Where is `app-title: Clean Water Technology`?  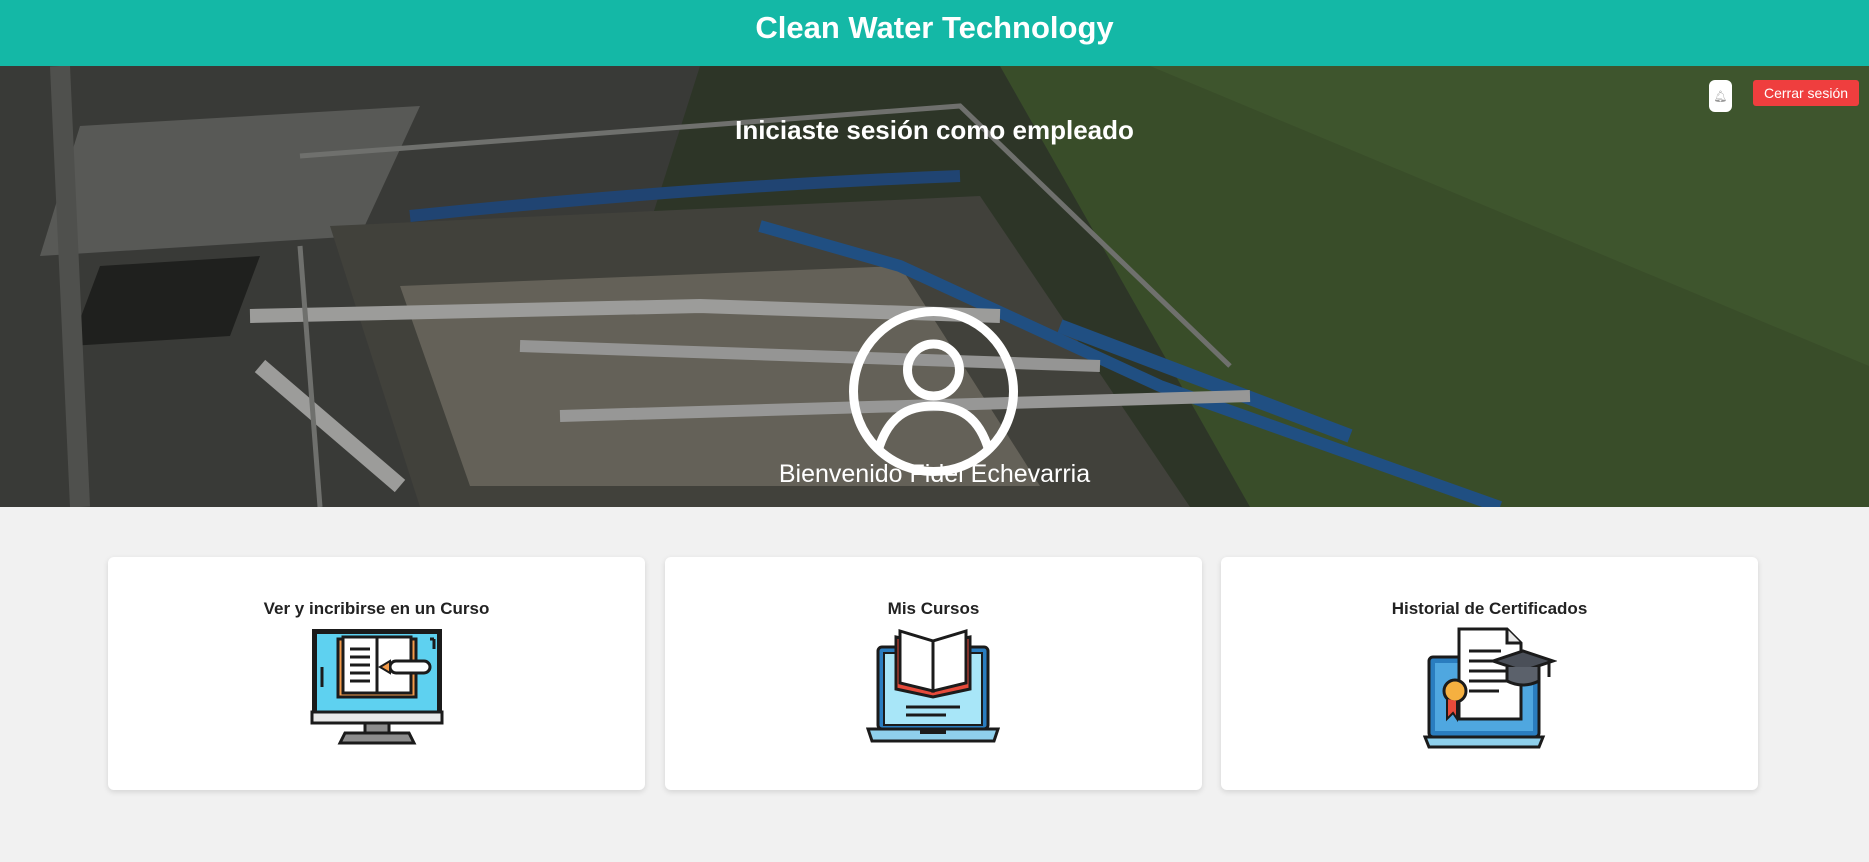 app-title: Clean Water Technology is located at coordinates (934, 27).